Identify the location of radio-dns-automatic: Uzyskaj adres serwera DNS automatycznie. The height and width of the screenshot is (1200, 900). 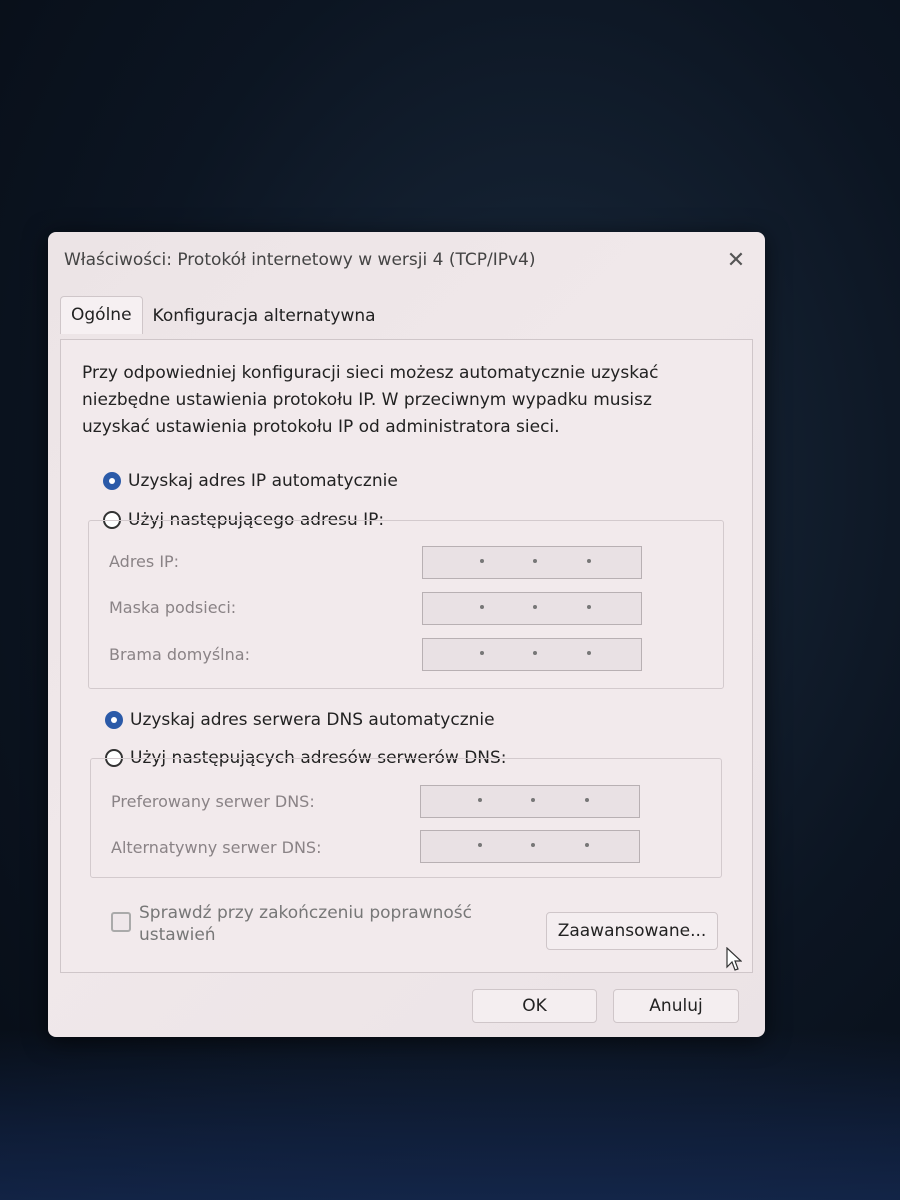
(300, 720).